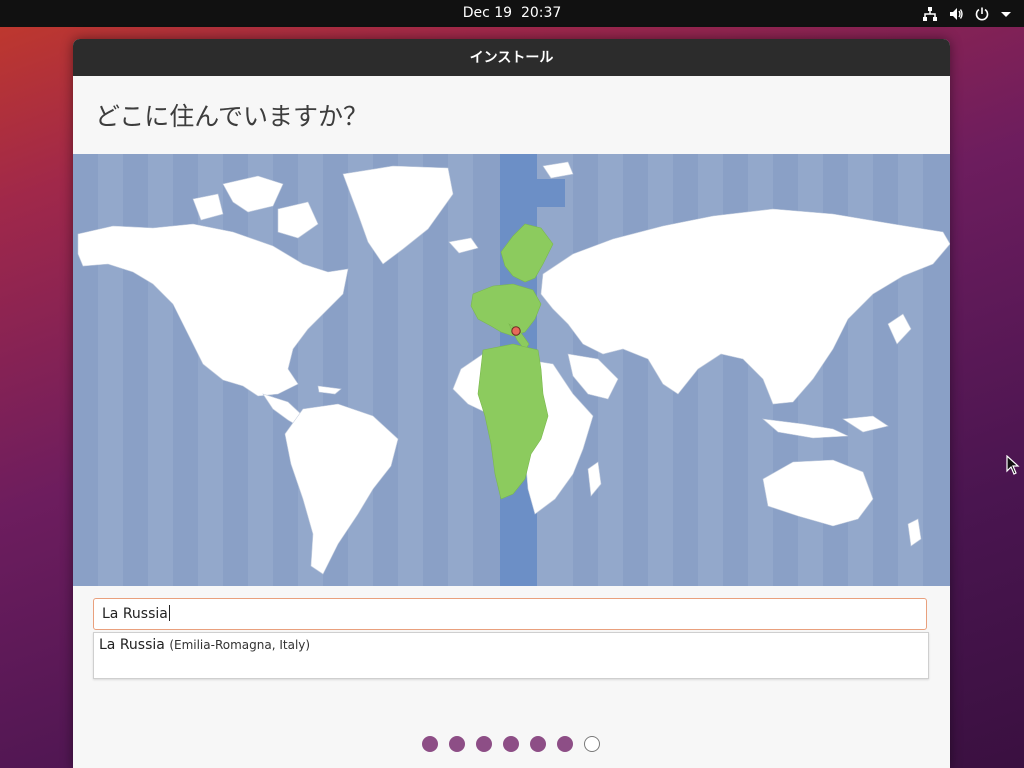 The height and width of the screenshot is (768, 1024). What do you see at coordinates (511, 655) in the screenshot?
I see `location-suggestions: La Russia (Emilia-Romagna, Italy)` at bounding box center [511, 655].